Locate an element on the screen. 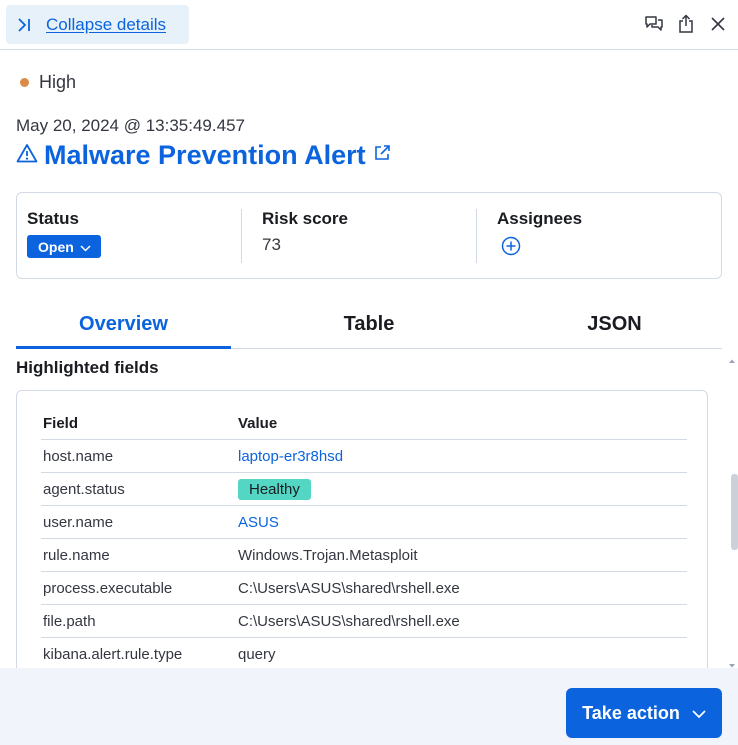  warning-icon is located at coordinates (27, 155).